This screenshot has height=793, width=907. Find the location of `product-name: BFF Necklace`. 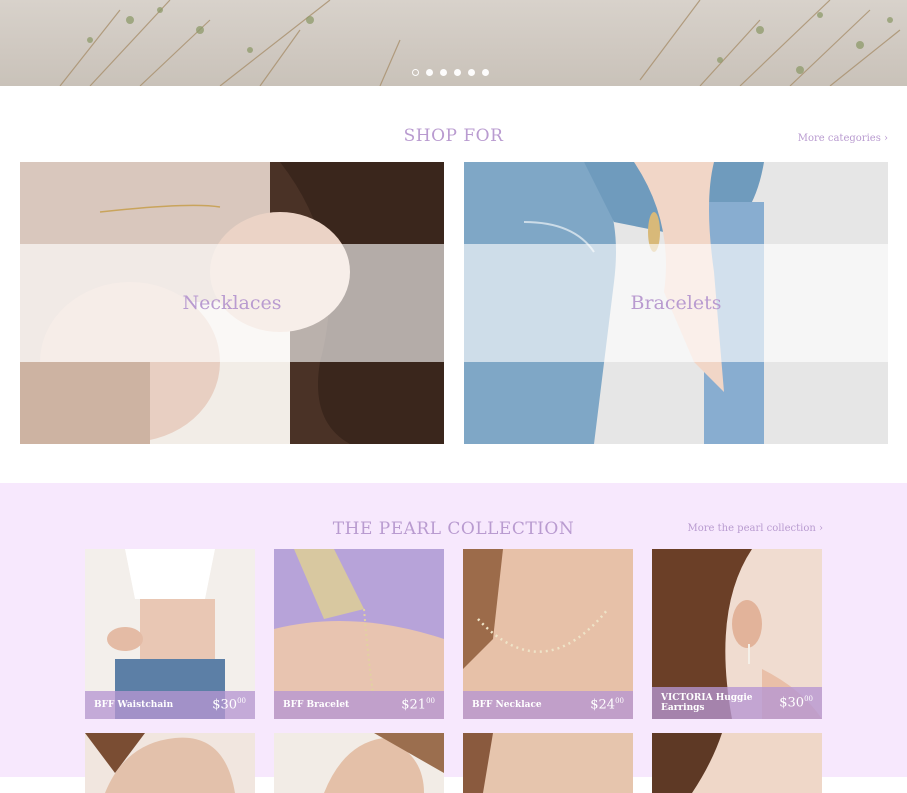

product-name: BFF Necklace is located at coordinates (507, 705).